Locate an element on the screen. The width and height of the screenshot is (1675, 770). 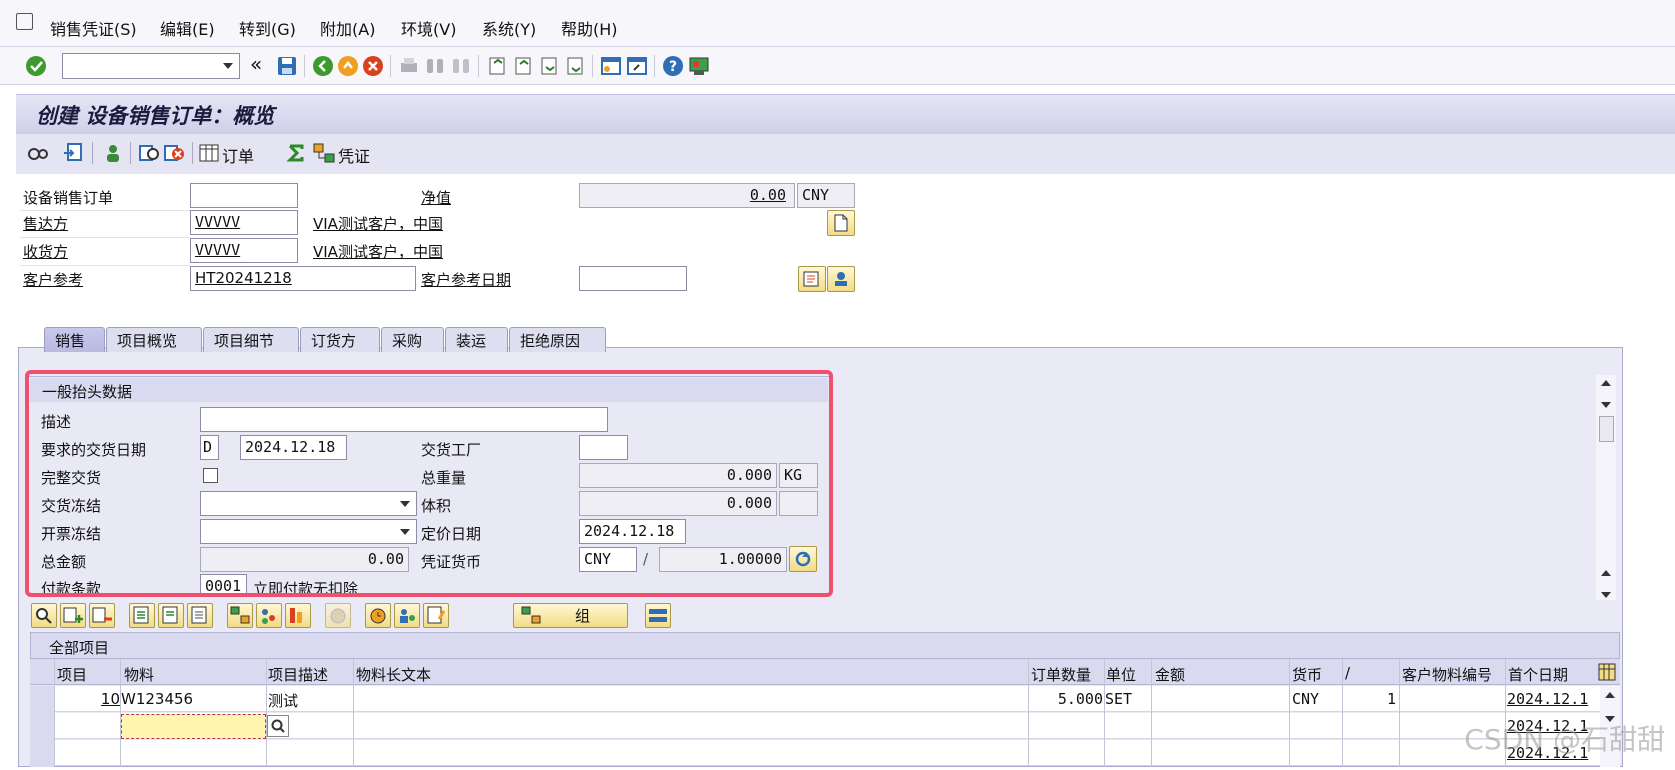
cell-unit: SET is located at coordinates (1118, 699).